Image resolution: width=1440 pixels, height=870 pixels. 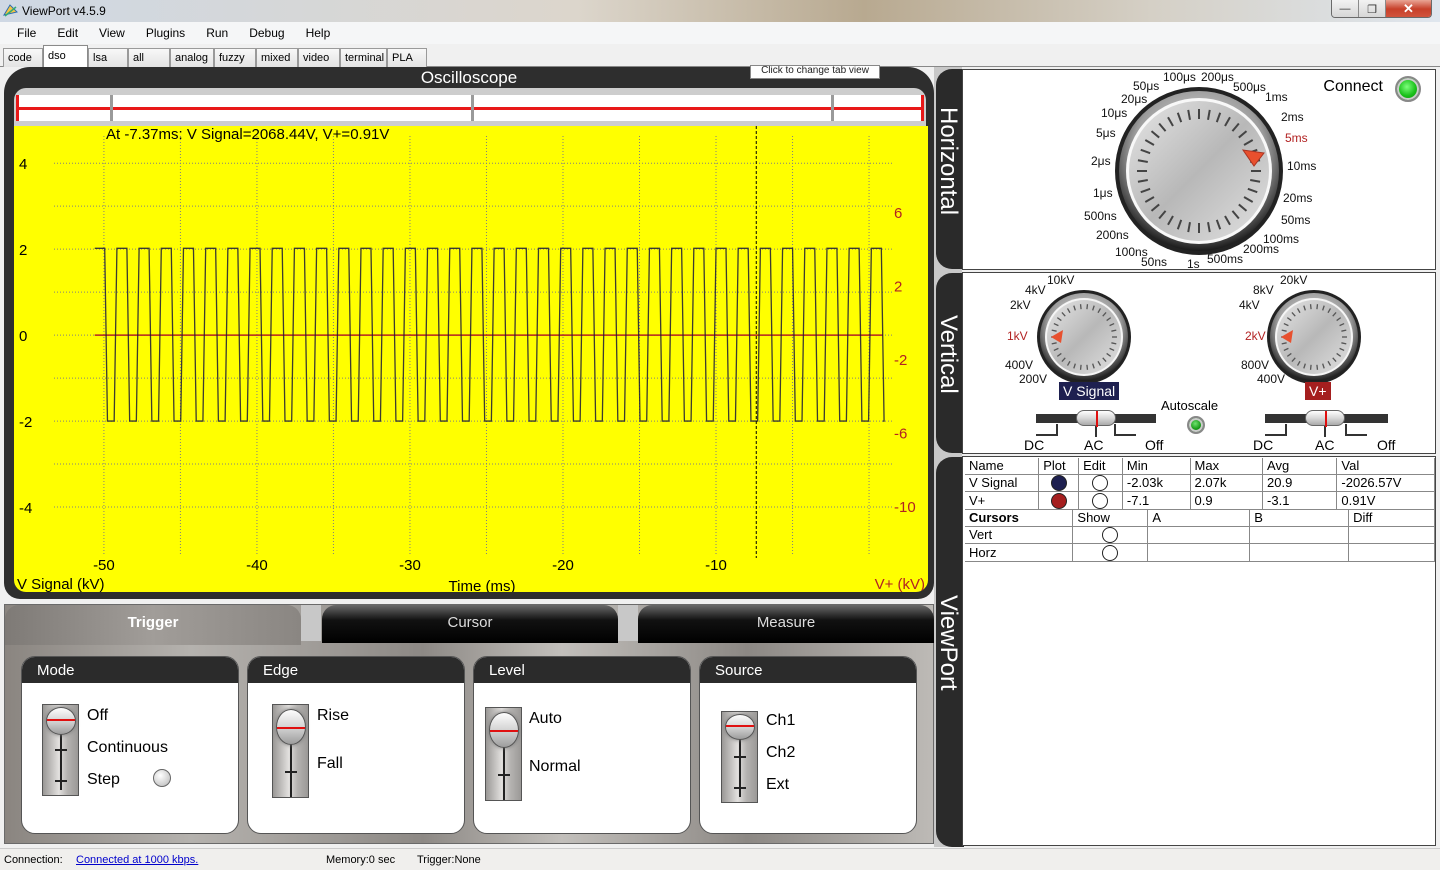 I want to click on tab-lsa: lsa, so click(x=108, y=57).